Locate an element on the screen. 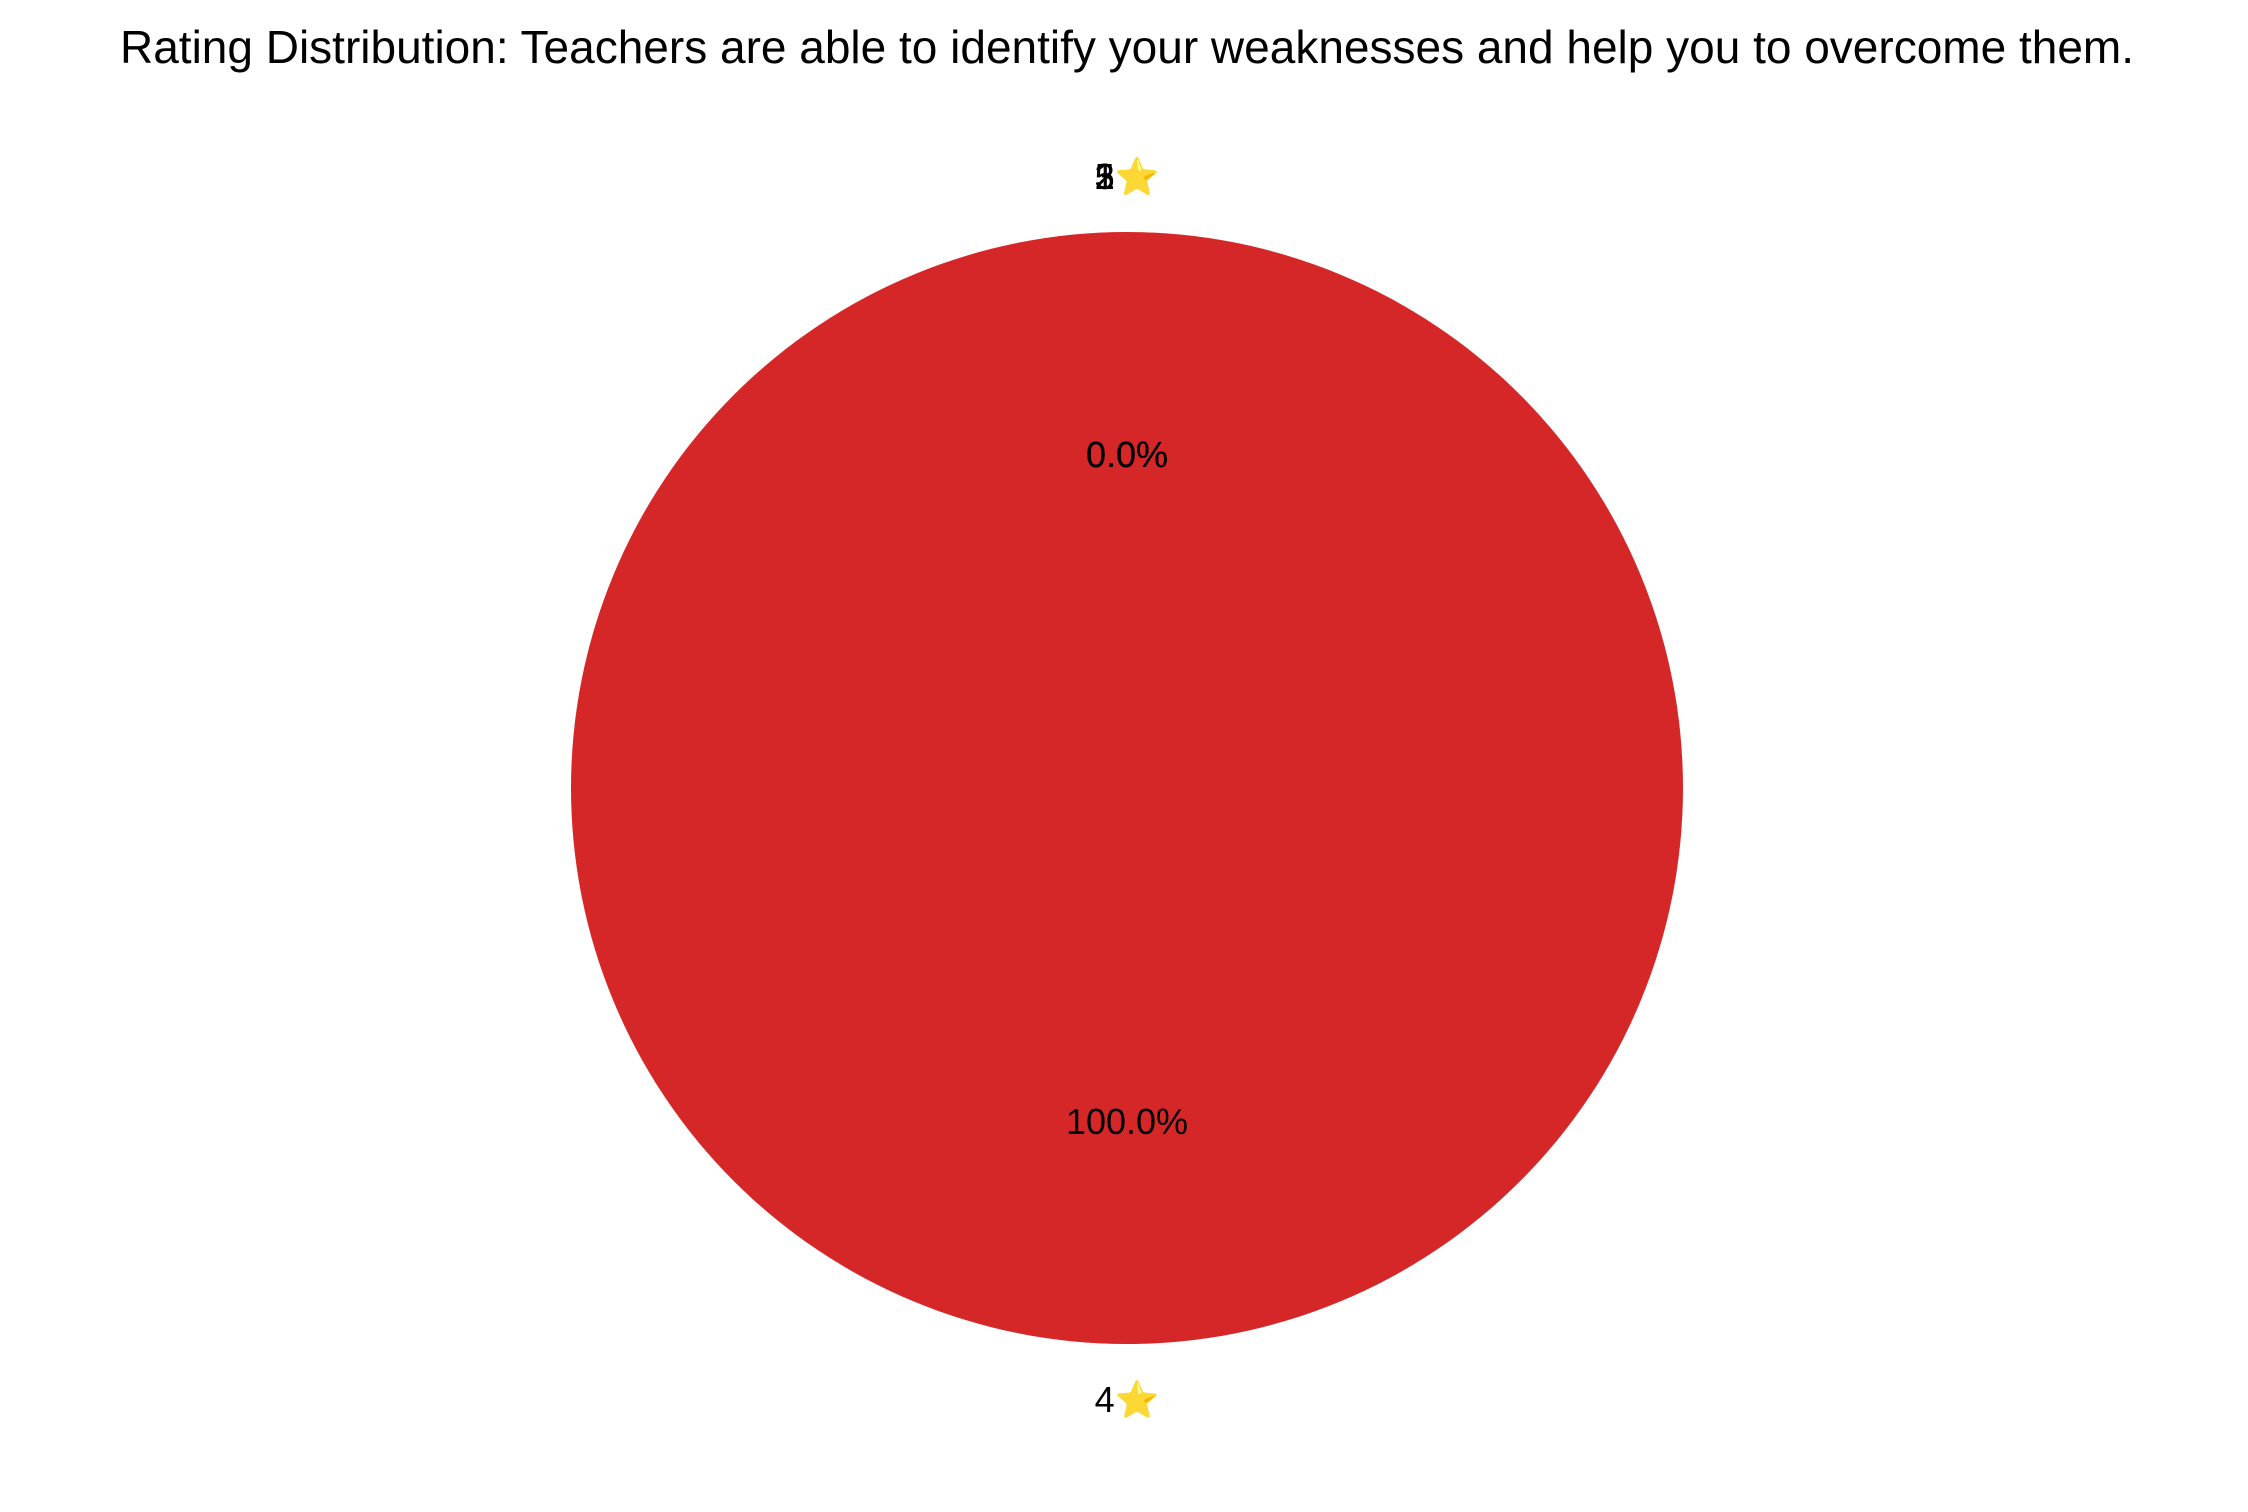 This screenshot has width=2248, height=1512. category-label-rating-5: 5⭐ is located at coordinates (1127, 176).